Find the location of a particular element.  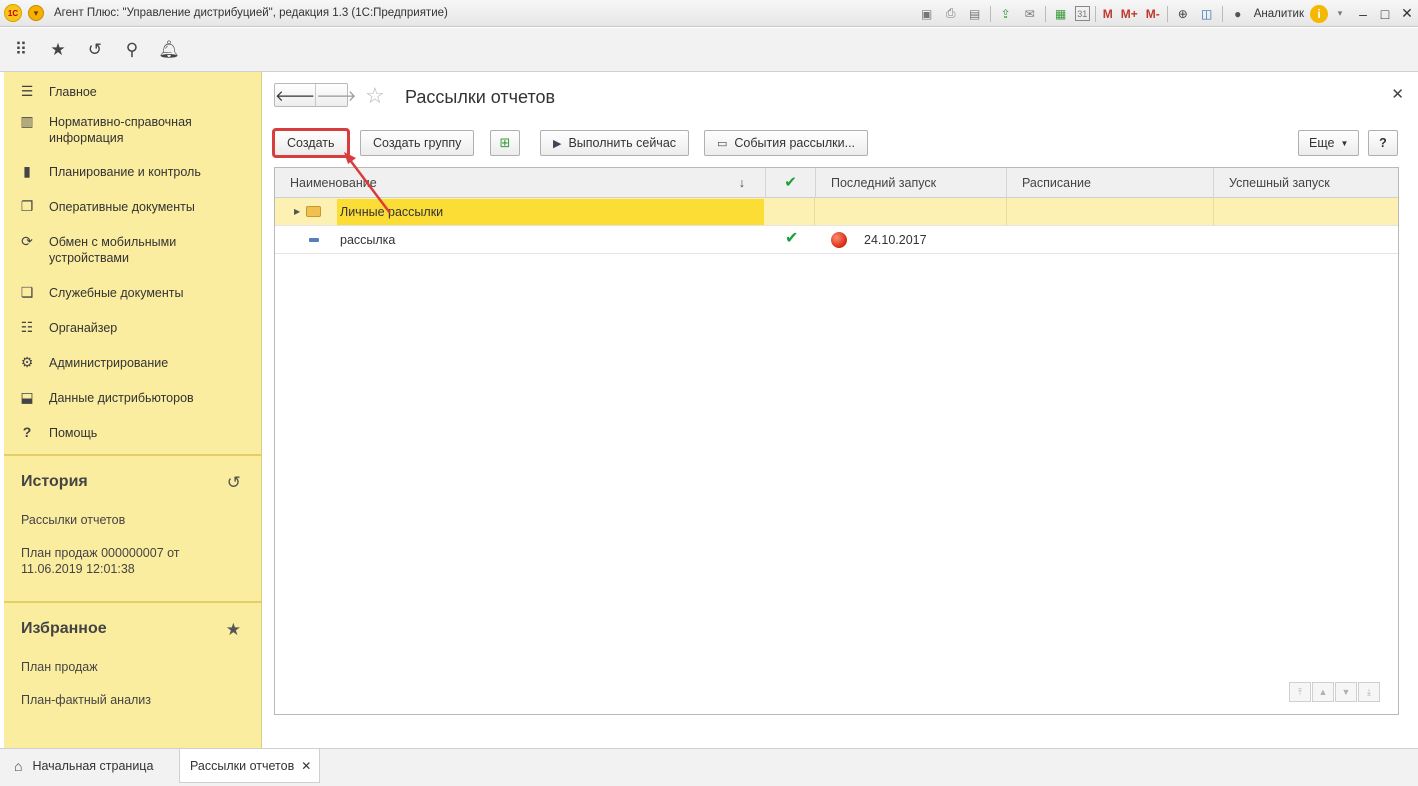

chart-icon: ▮ is located at coordinates (27, 171).